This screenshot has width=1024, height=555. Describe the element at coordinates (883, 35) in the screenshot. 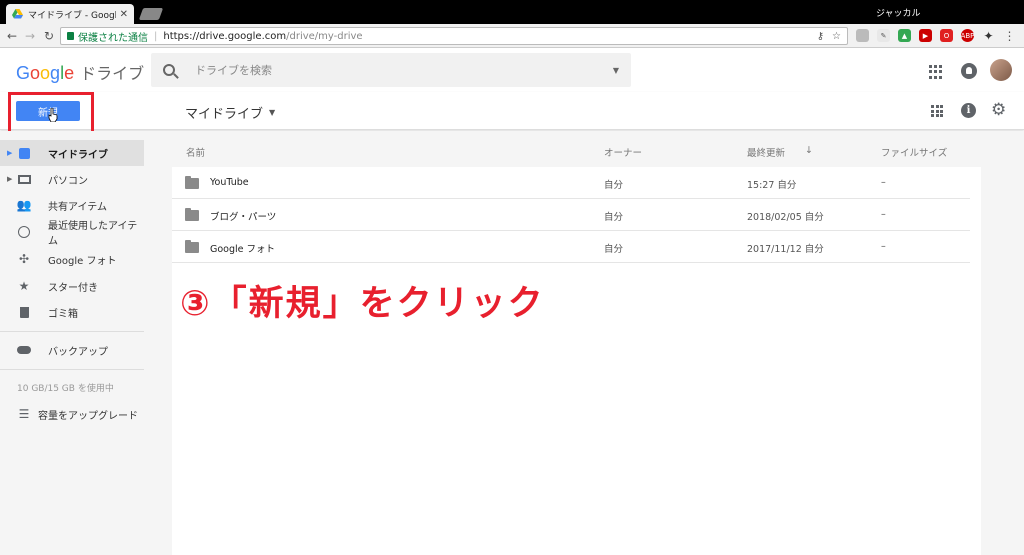

I see `pocket-icon: ✎` at that location.